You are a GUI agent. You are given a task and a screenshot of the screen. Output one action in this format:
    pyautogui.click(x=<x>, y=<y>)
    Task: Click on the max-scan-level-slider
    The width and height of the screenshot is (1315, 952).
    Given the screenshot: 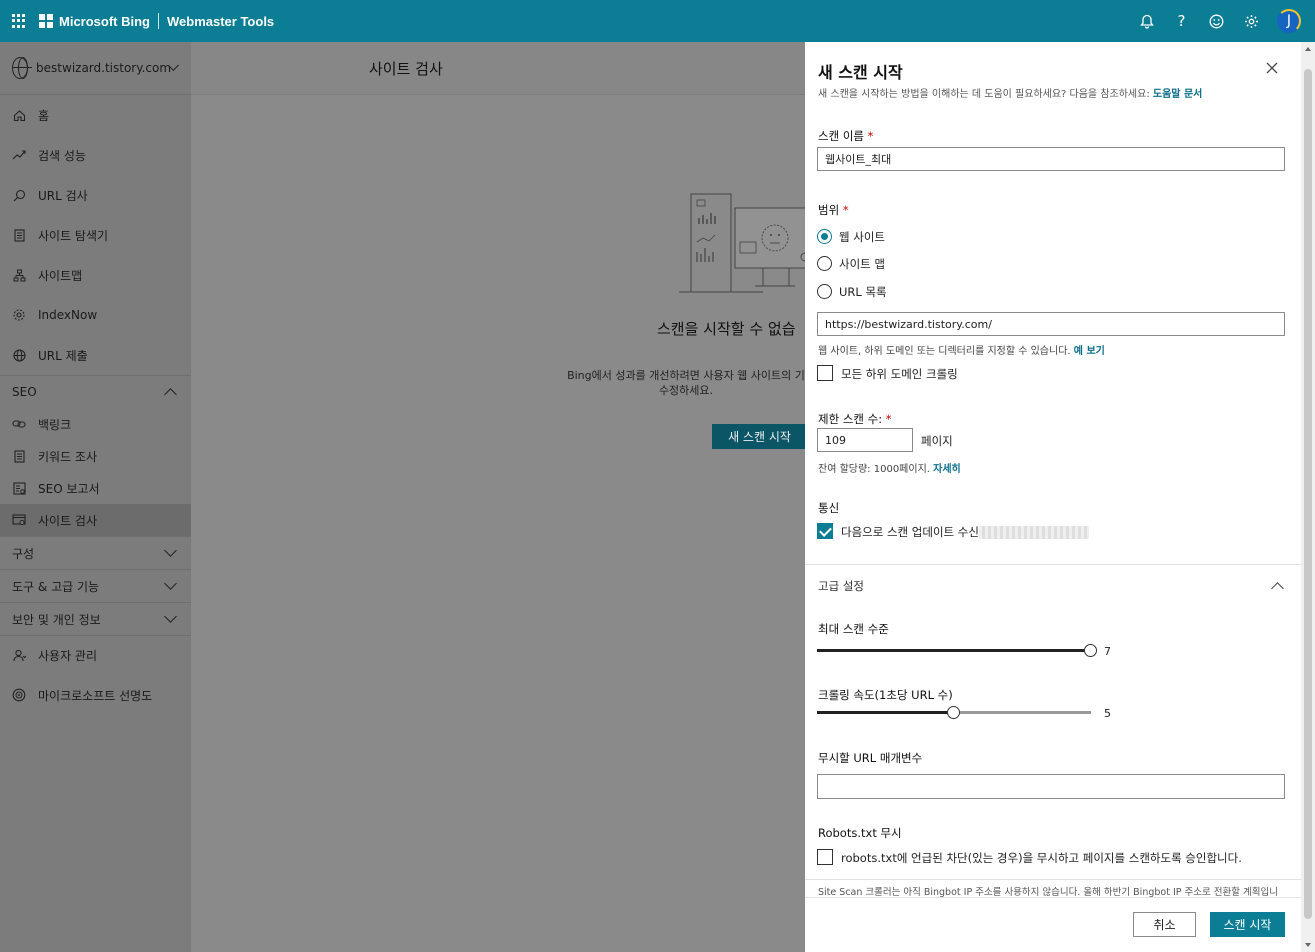 What is the action you would take?
    pyautogui.click(x=957, y=650)
    